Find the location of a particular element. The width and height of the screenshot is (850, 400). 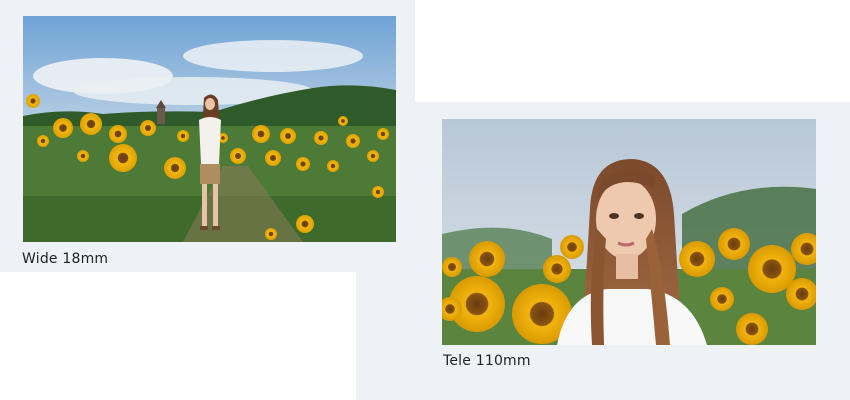

wide-photo-caption: Wide 18mm is located at coordinates (65, 259).